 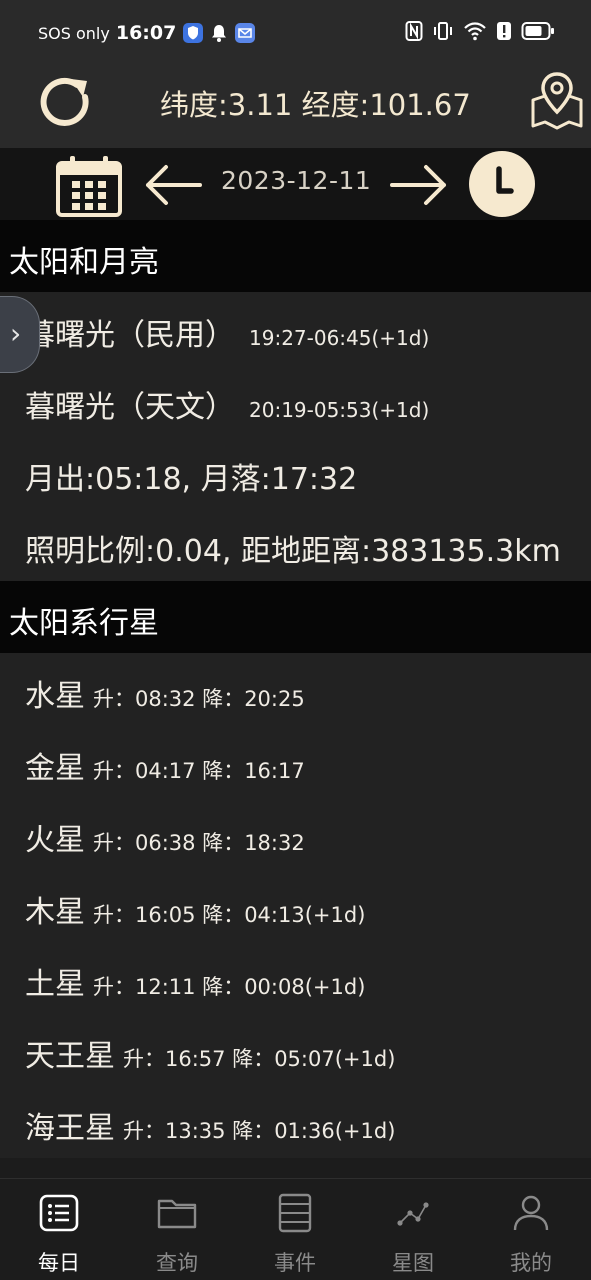 I want to click on planet-row: 天王星 升：16:57 降：05:07(+1d), so click(x=210, y=1053).